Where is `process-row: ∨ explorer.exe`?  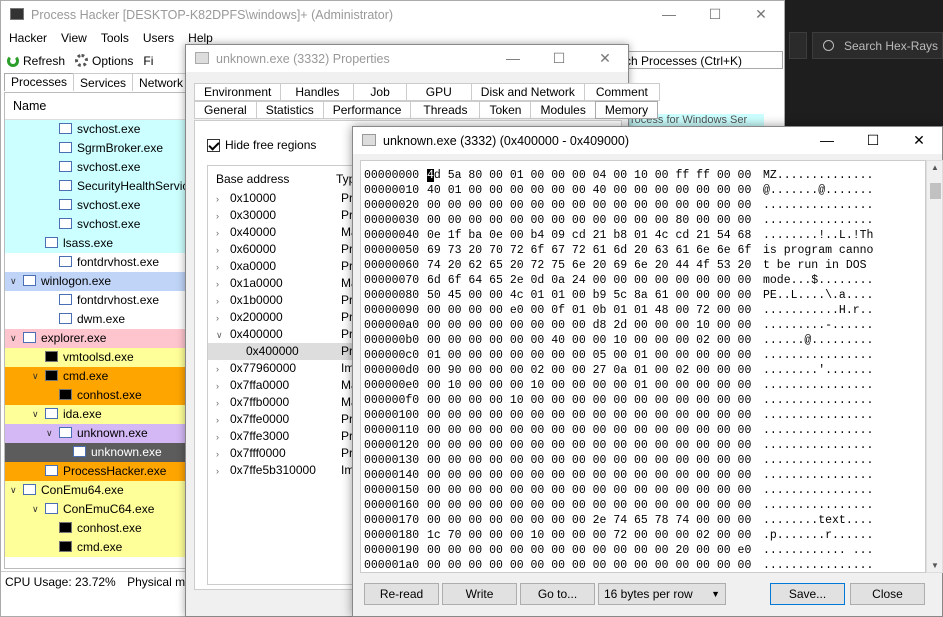 process-row: ∨ explorer.exe is located at coordinates (95, 338).